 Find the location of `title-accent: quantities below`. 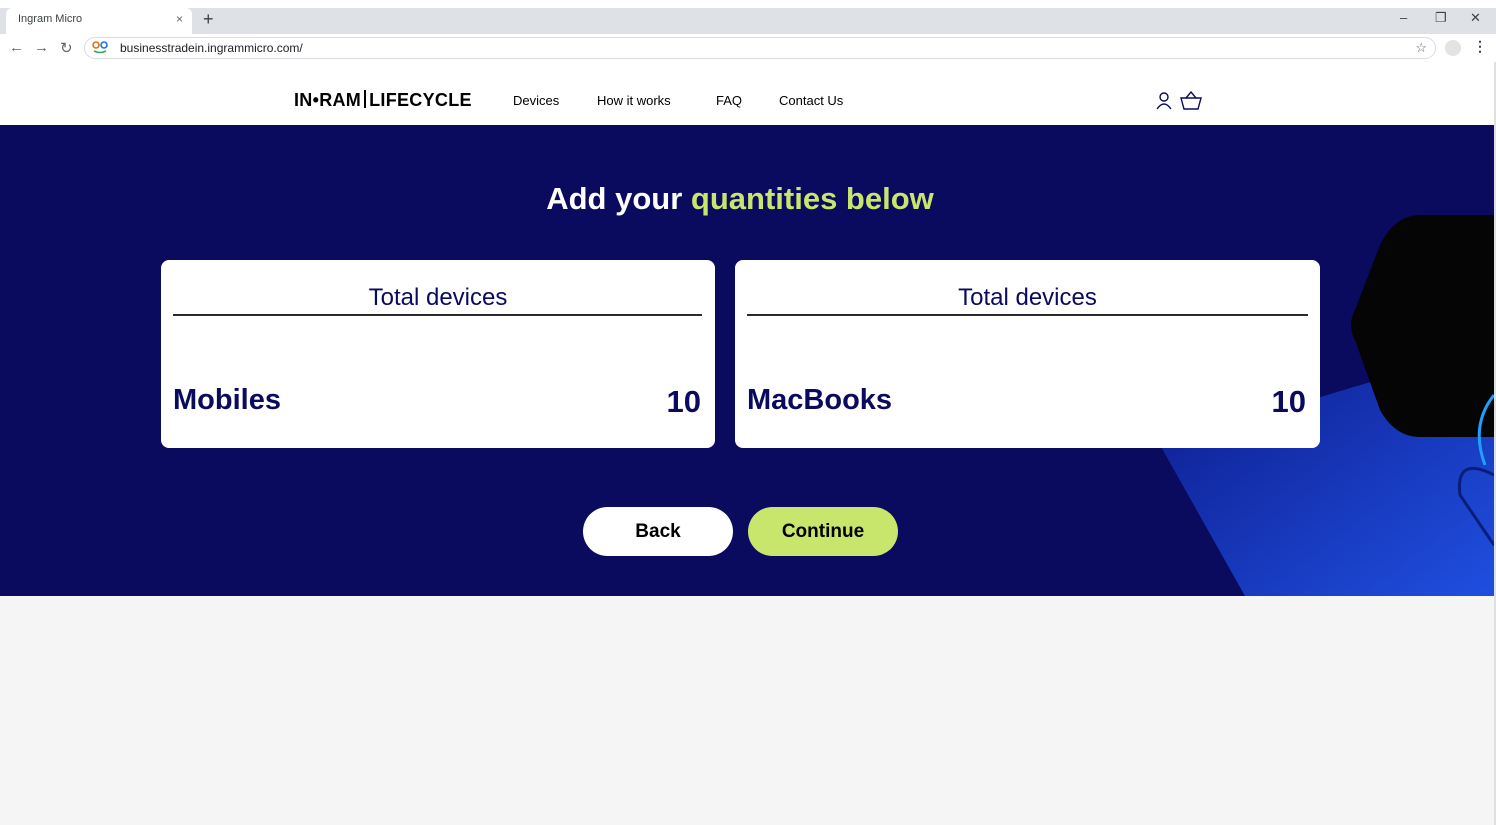

title-accent: quantities below is located at coordinates (812, 198).